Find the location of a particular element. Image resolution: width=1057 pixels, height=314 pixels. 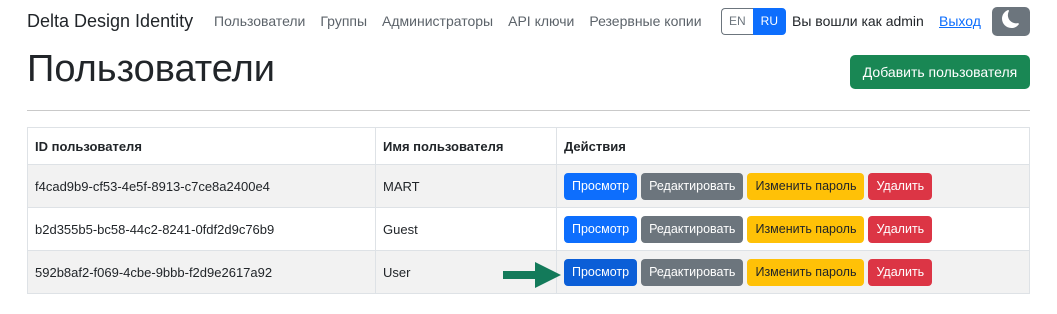

logout-link: Выход is located at coordinates (960, 21).